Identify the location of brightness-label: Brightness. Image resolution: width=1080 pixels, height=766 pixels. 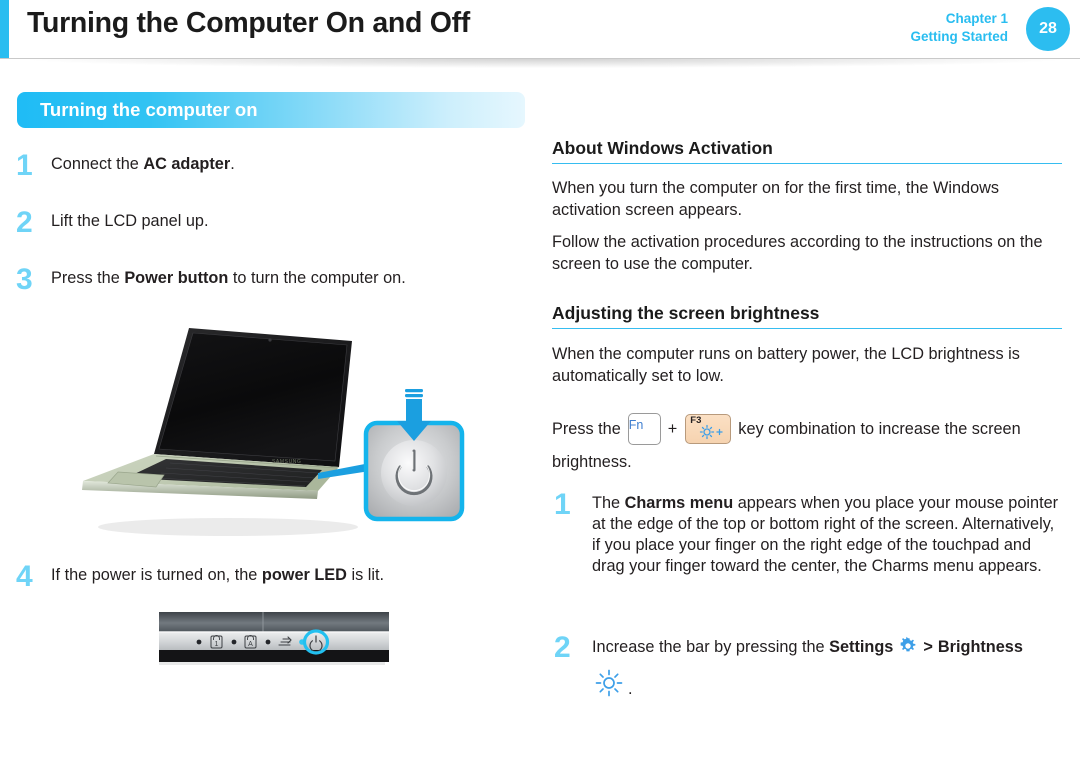
(980, 647).